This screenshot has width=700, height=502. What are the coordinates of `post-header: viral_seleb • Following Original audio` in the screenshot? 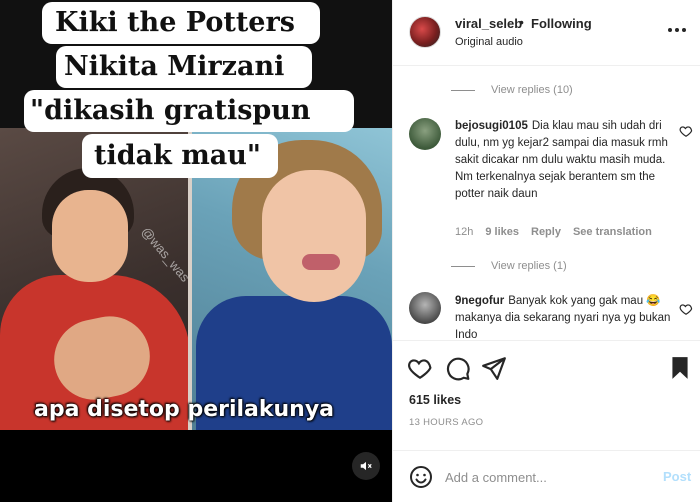 It's located at (546, 33).